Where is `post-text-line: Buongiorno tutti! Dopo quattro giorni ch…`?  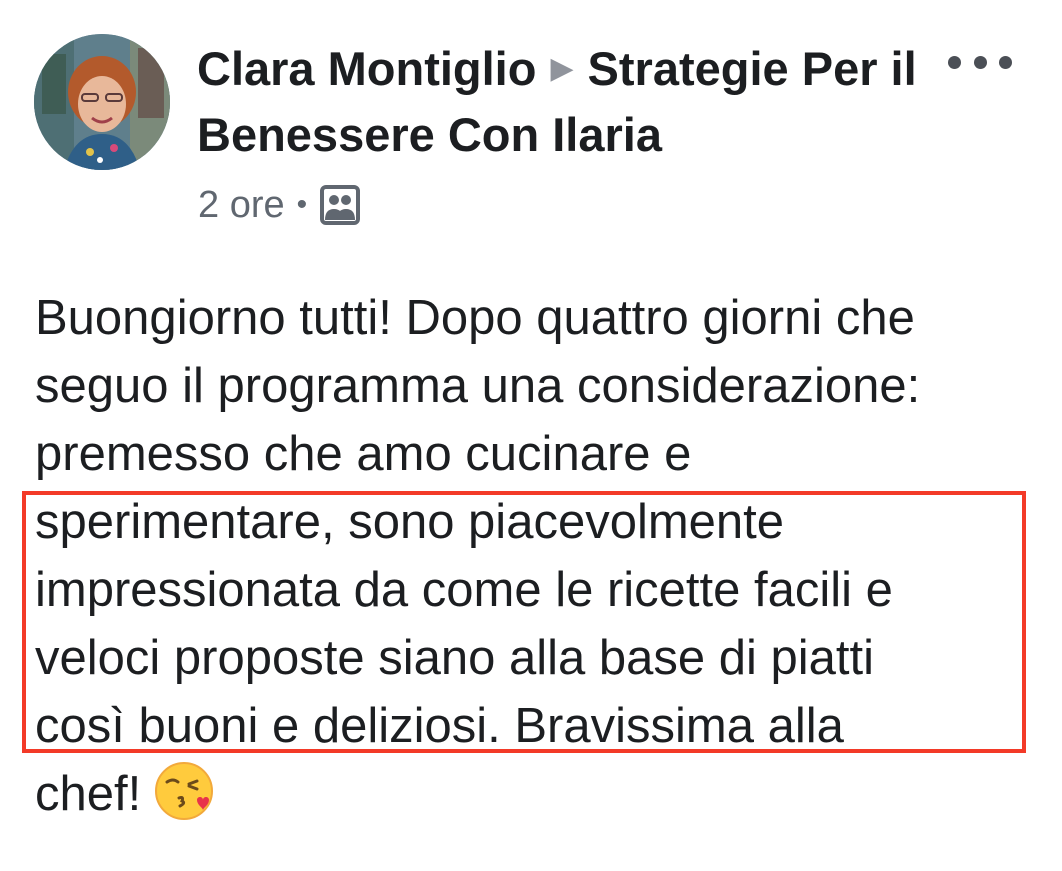 post-text-line: Buongiorno tutti! Dopo quattro giorni ch… is located at coordinates (475, 318).